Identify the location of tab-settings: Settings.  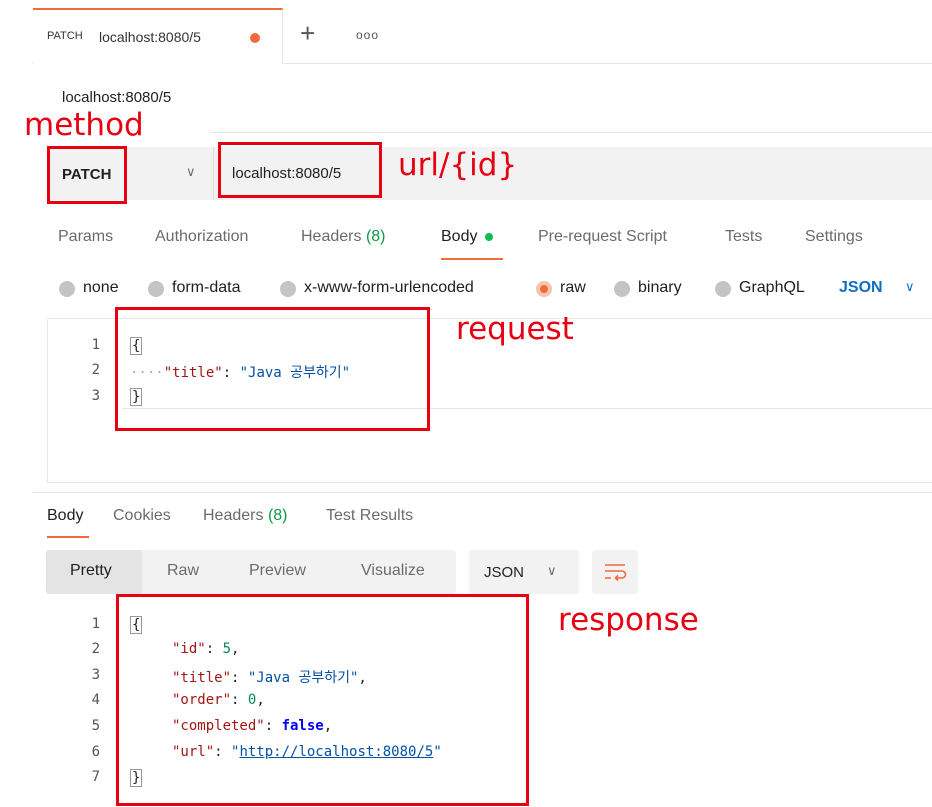
(834, 237).